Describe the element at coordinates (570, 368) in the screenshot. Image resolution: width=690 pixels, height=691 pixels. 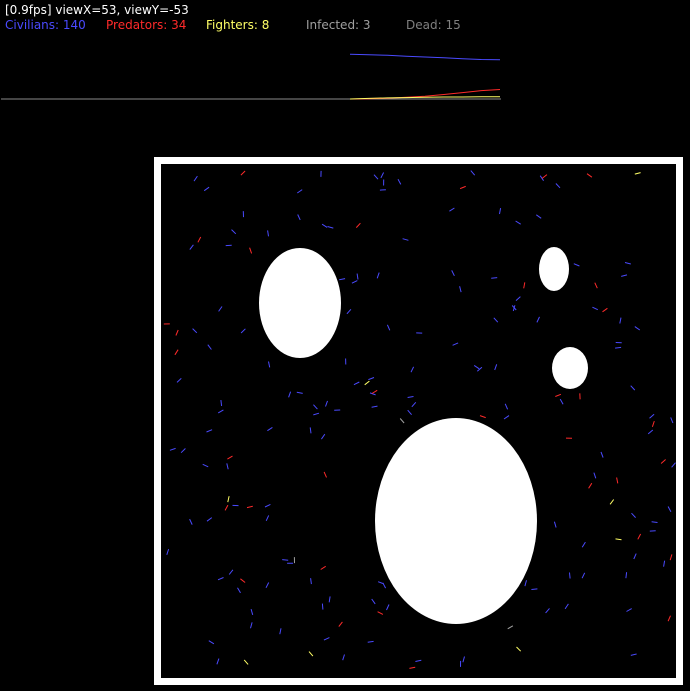
I see `obstacle-right-small` at that location.